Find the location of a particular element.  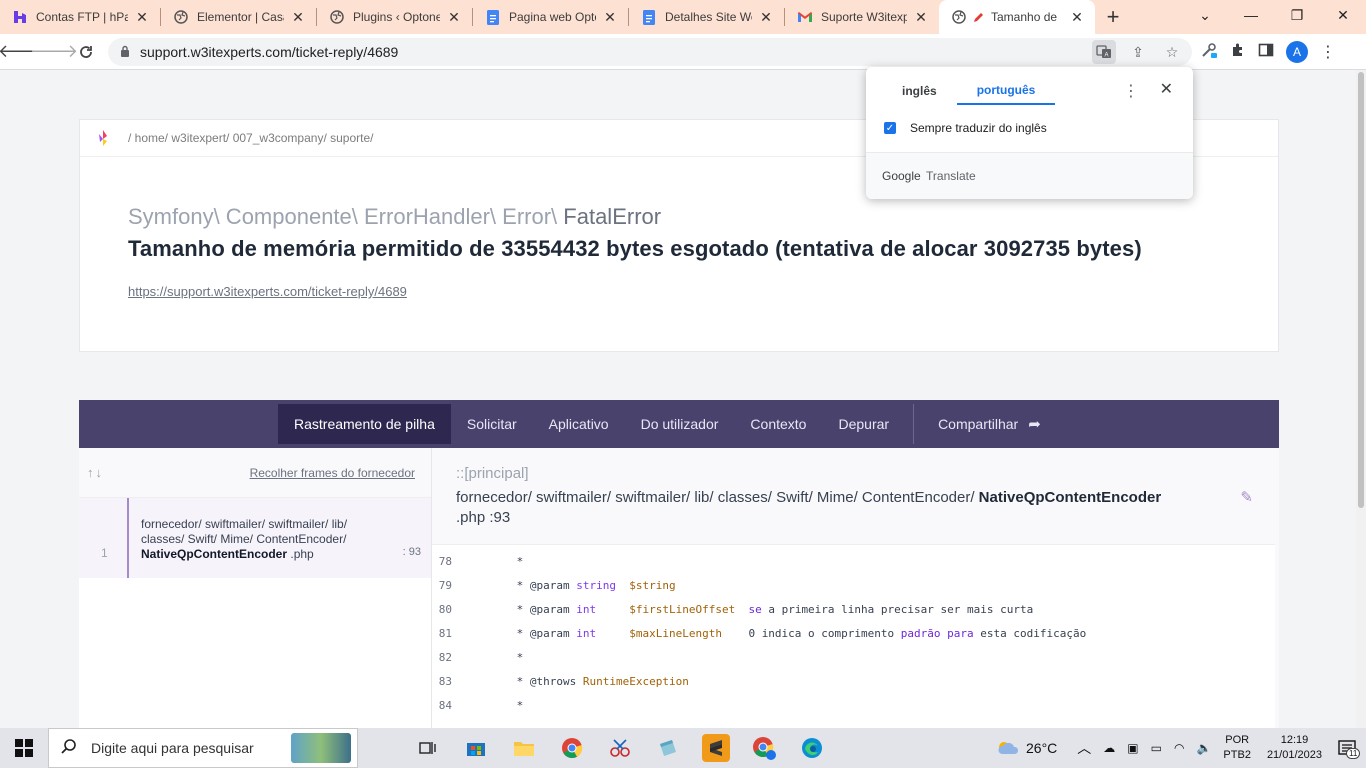

share-icon: ⇪ is located at coordinates (1138, 52).